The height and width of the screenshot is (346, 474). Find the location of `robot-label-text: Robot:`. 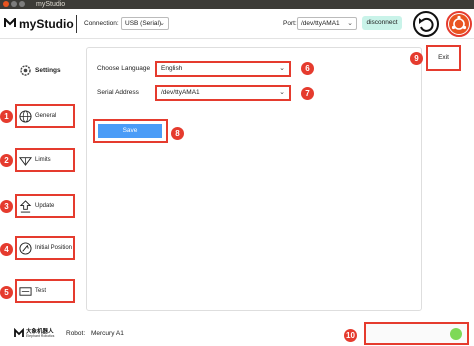

robot-label-text: Robot: is located at coordinates (76, 333).